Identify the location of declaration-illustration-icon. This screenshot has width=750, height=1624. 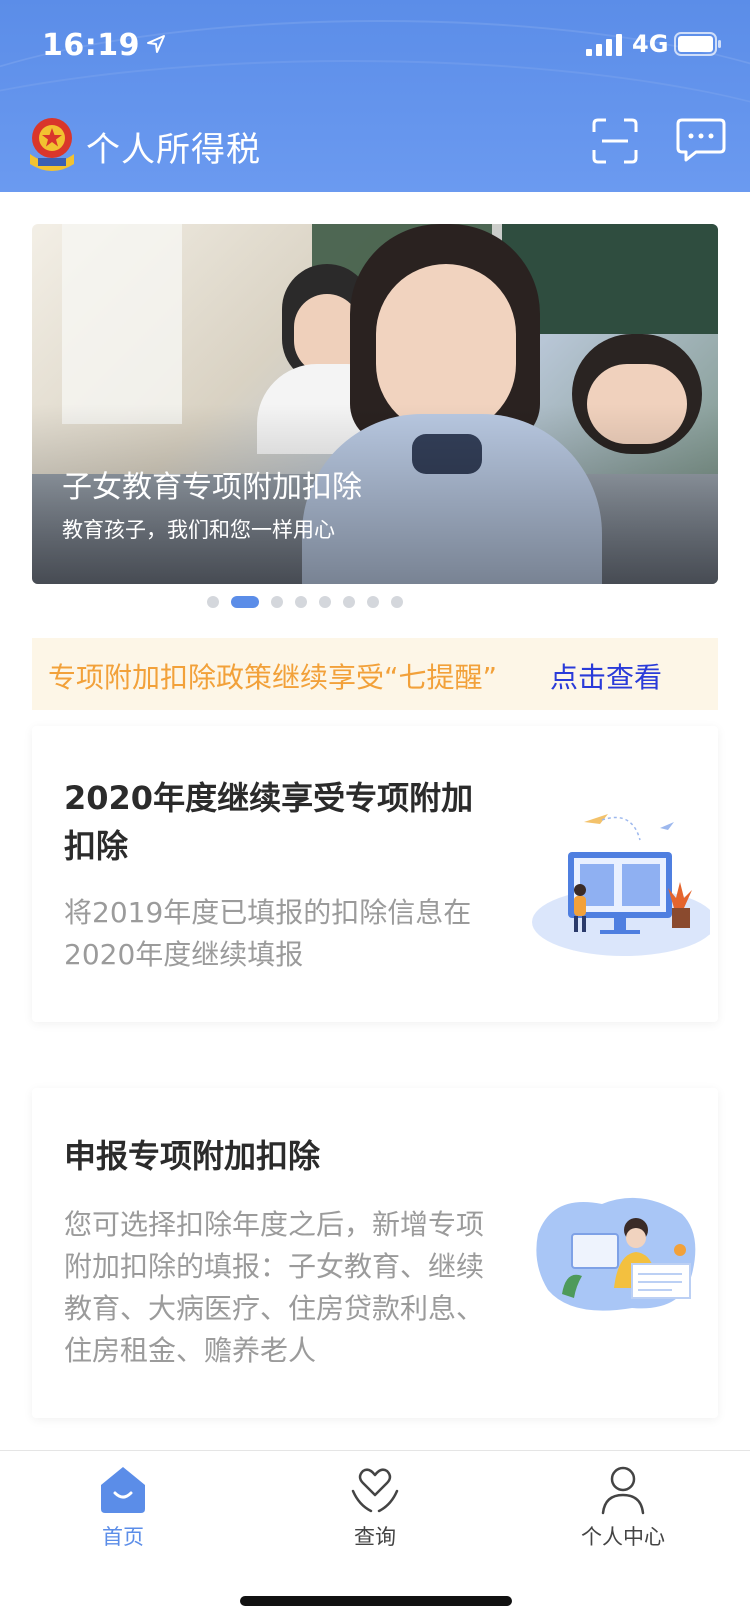
(616, 1254).